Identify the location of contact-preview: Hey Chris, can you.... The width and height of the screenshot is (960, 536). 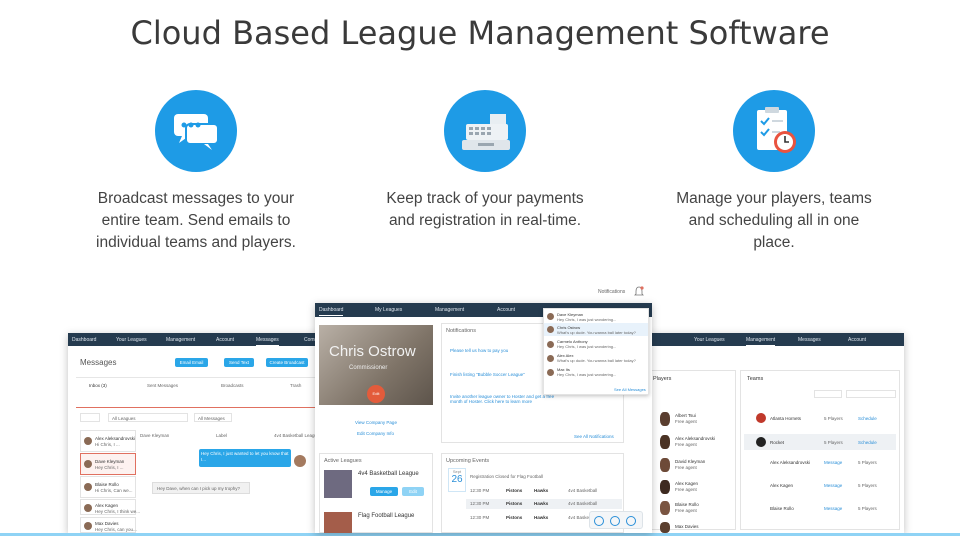
(116, 529).